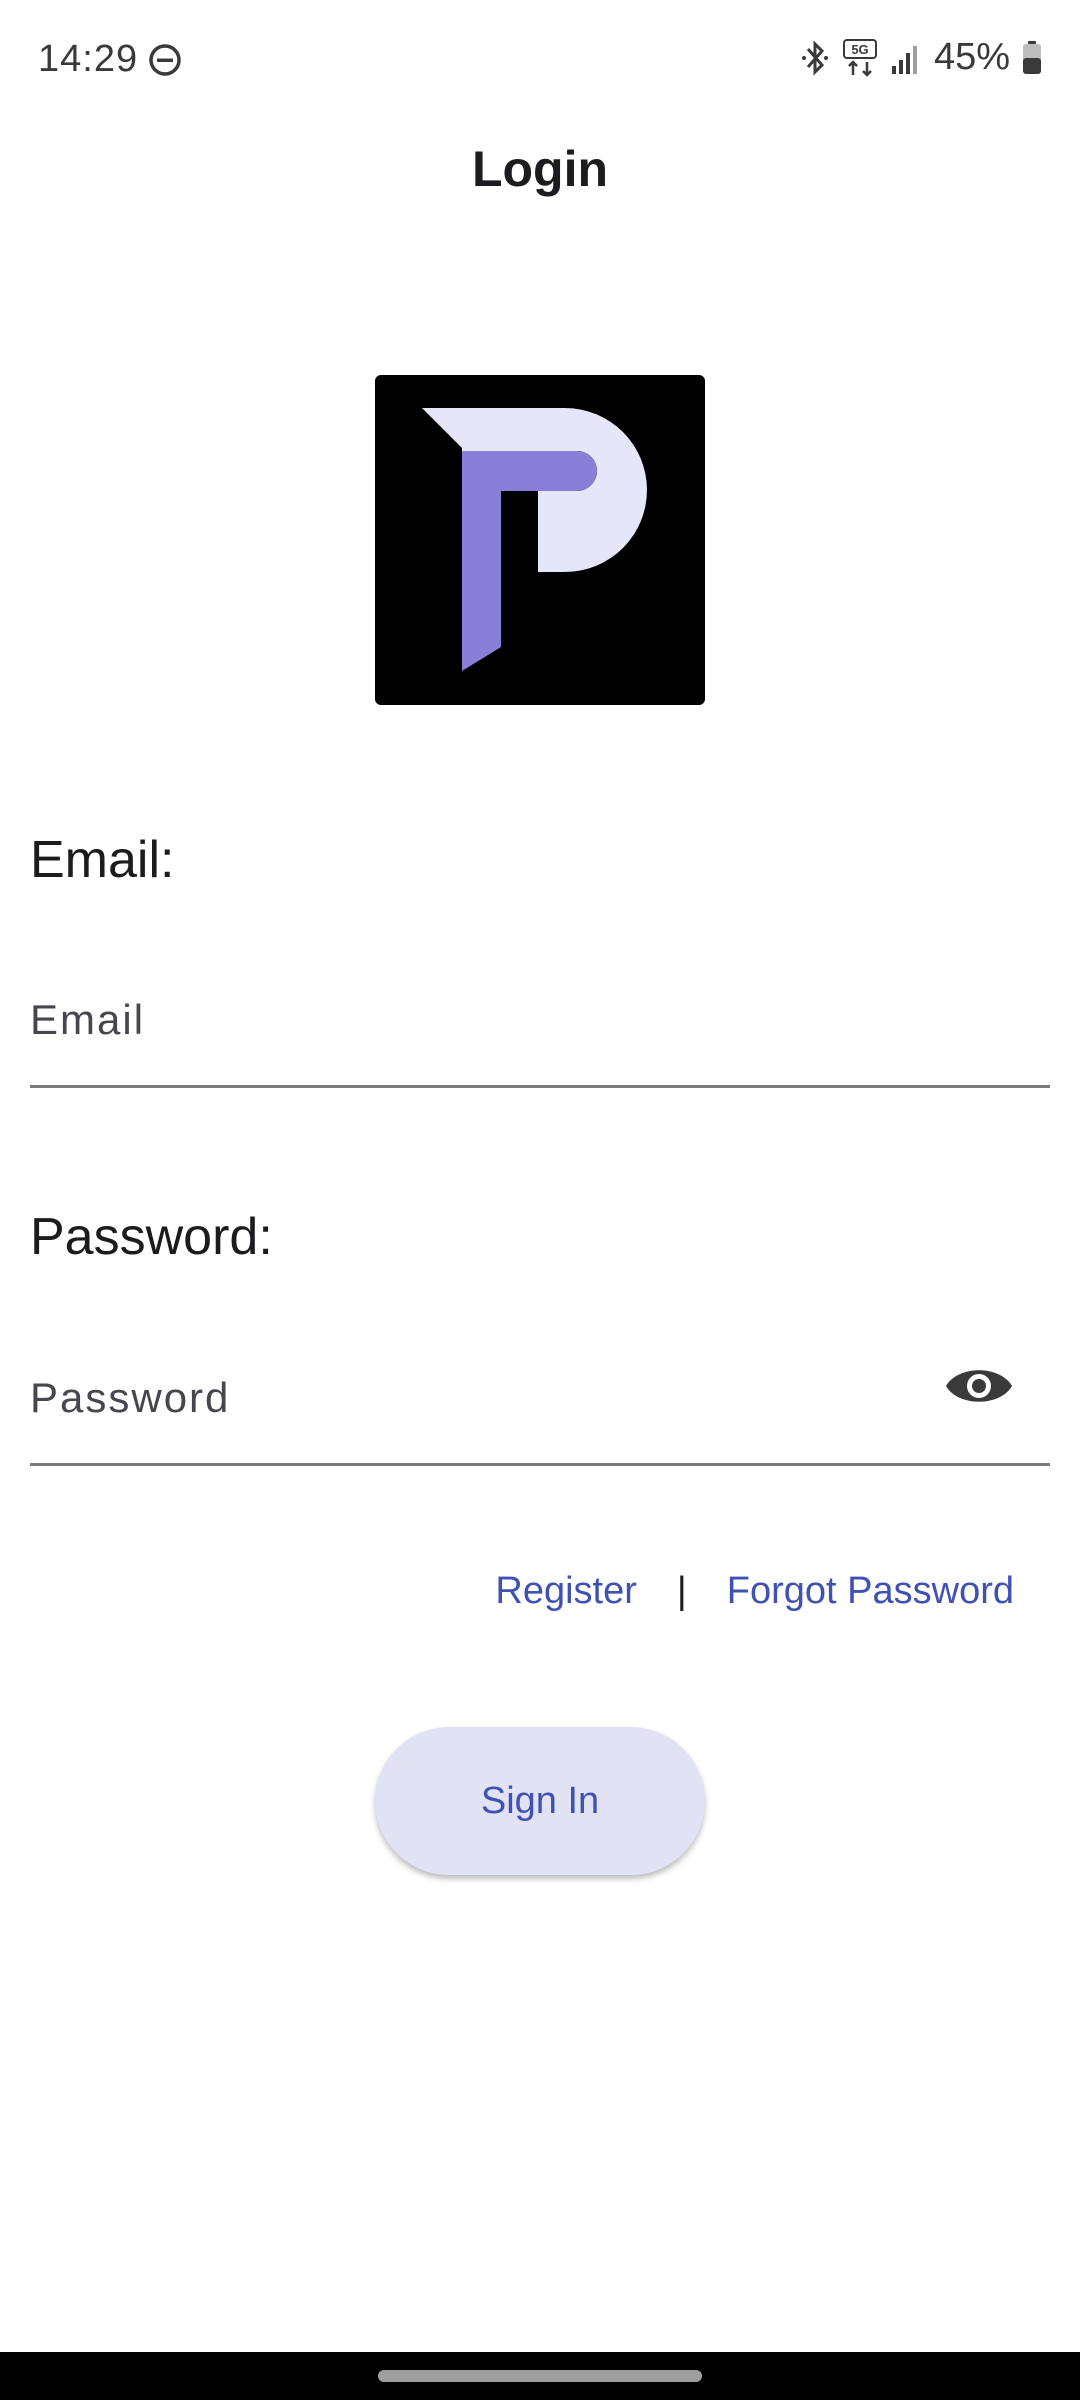 This screenshot has width=1080, height=2400. What do you see at coordinates (859, 57) in the screenshot?
I see `5g-network-icon: 5G` at bounding box center [859, 57].